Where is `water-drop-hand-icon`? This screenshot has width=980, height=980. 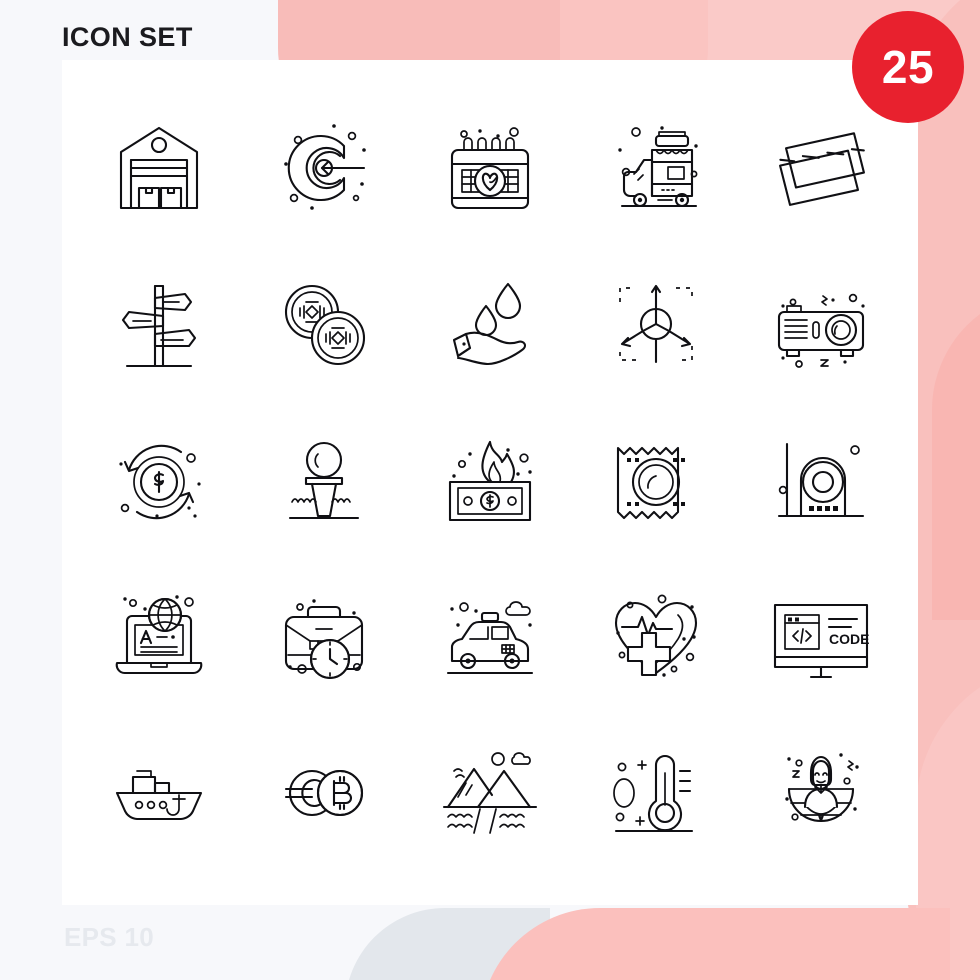
water-drop-hand-icon is located at coordinates (489, 324).